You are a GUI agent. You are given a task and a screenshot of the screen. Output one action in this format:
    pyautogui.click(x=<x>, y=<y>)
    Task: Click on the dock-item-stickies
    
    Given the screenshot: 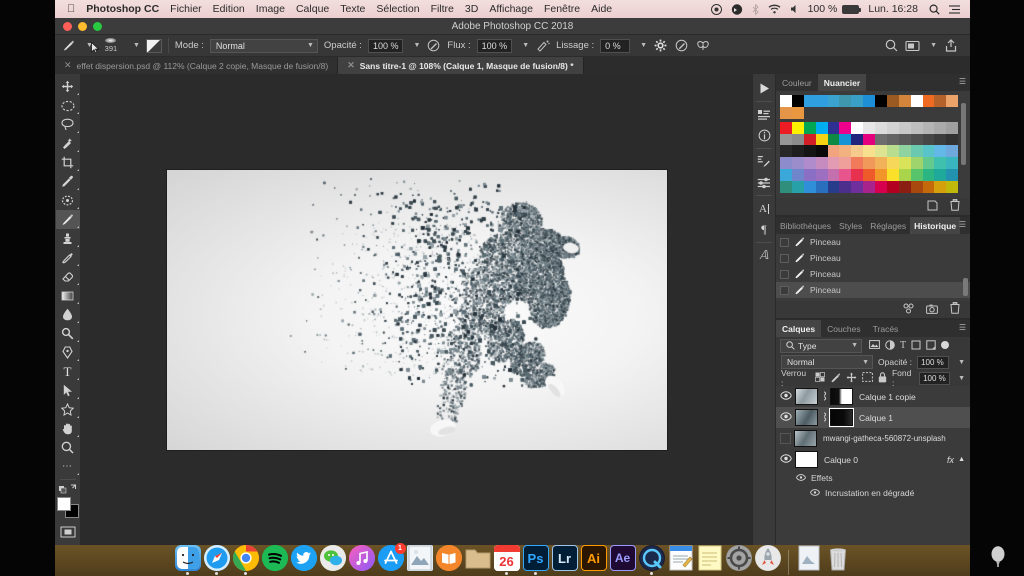 What is the action you would take?
    pyautogui.click(x=710, y=558)
    